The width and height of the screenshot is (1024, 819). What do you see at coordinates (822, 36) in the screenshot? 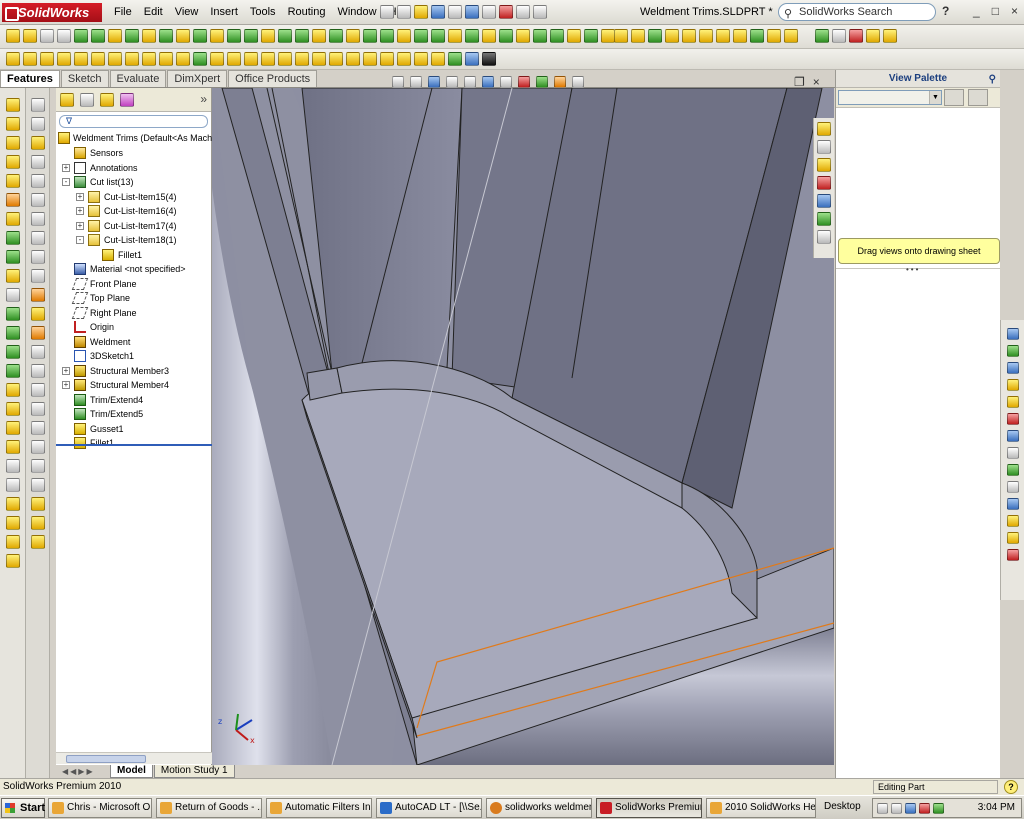
I see `run-simulation-icon` at bounding box center [822, 36].